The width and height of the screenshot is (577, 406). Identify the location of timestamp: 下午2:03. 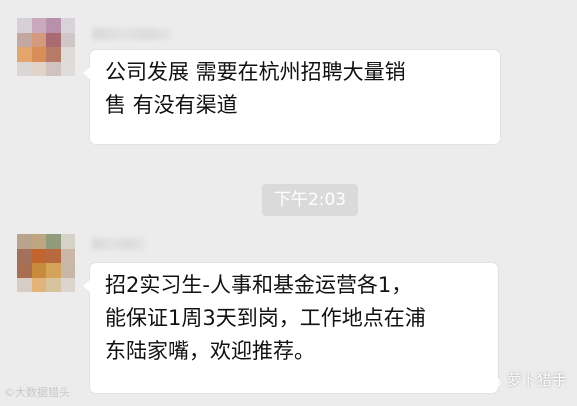
(310, 200).